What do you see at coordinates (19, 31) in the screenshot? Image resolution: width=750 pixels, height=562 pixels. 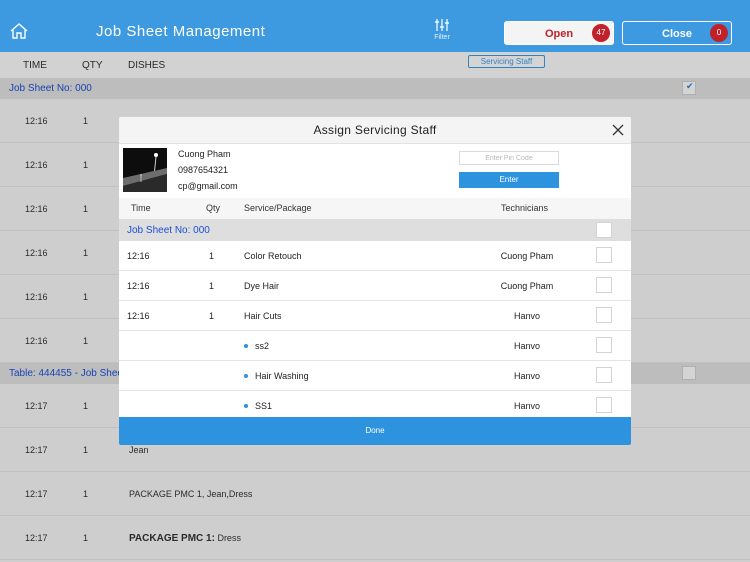 I see `home-icon` at bounding box center [19, 31].